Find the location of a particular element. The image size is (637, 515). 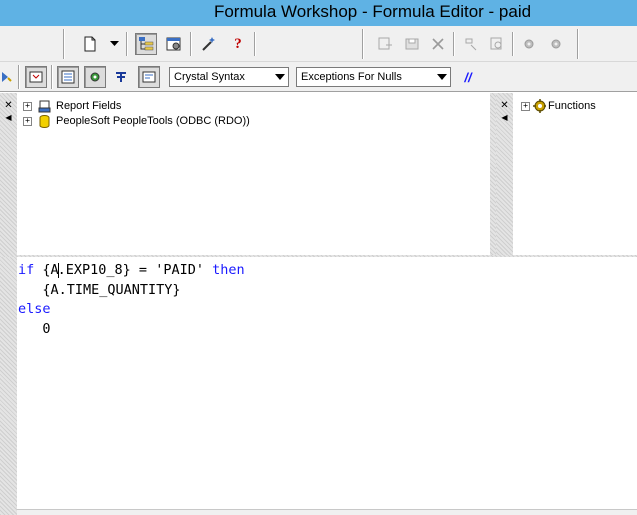

toggle-bookmark-button is located at coordinates (36, 77).